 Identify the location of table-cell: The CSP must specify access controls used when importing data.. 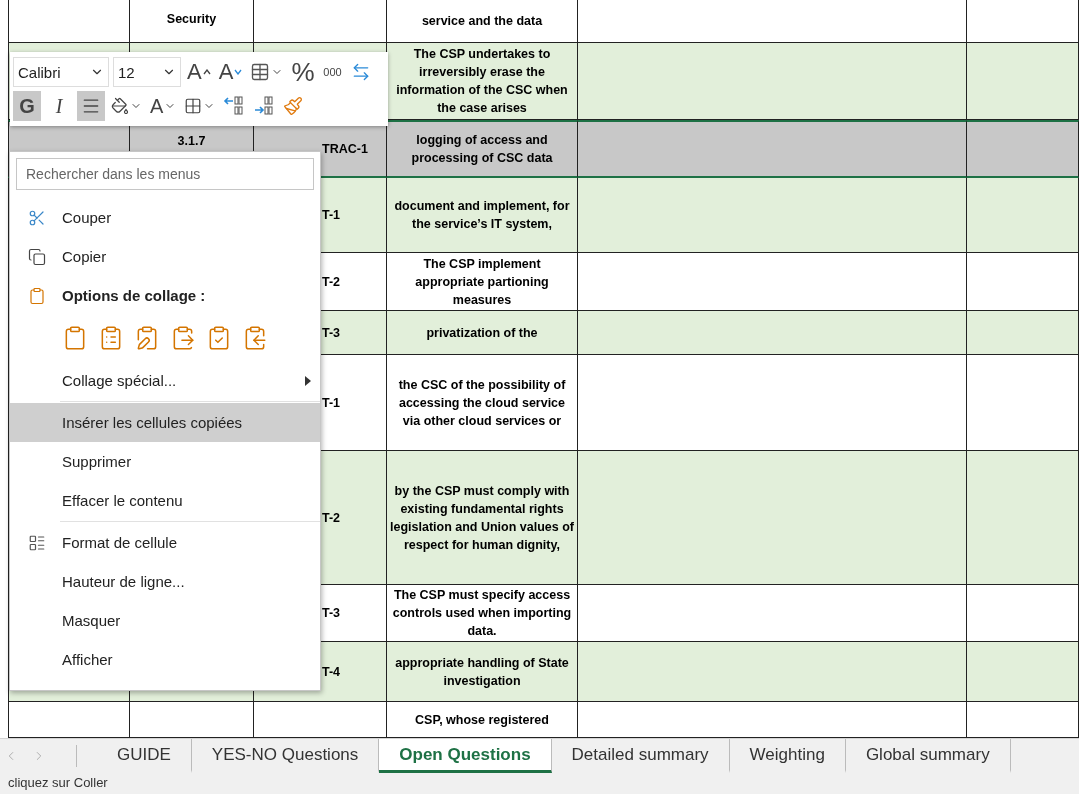
(482, 613).